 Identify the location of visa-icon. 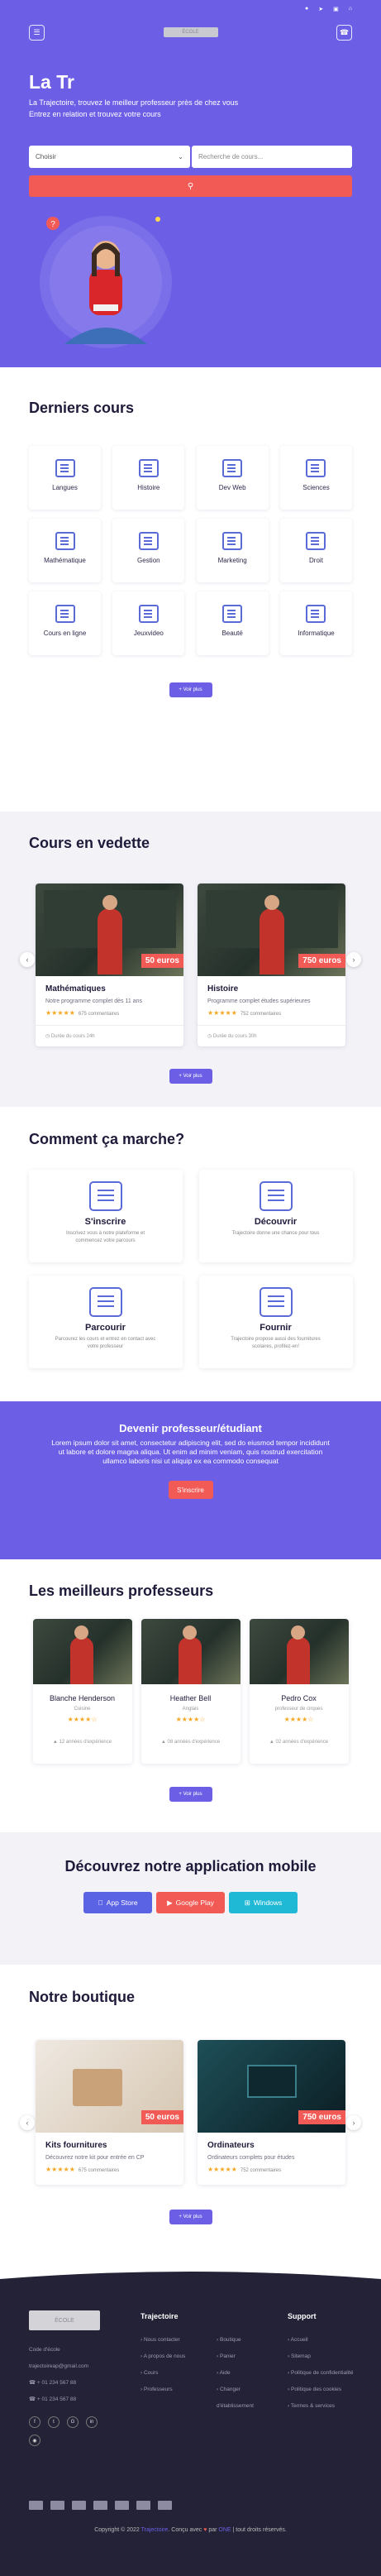
(36, 2506).